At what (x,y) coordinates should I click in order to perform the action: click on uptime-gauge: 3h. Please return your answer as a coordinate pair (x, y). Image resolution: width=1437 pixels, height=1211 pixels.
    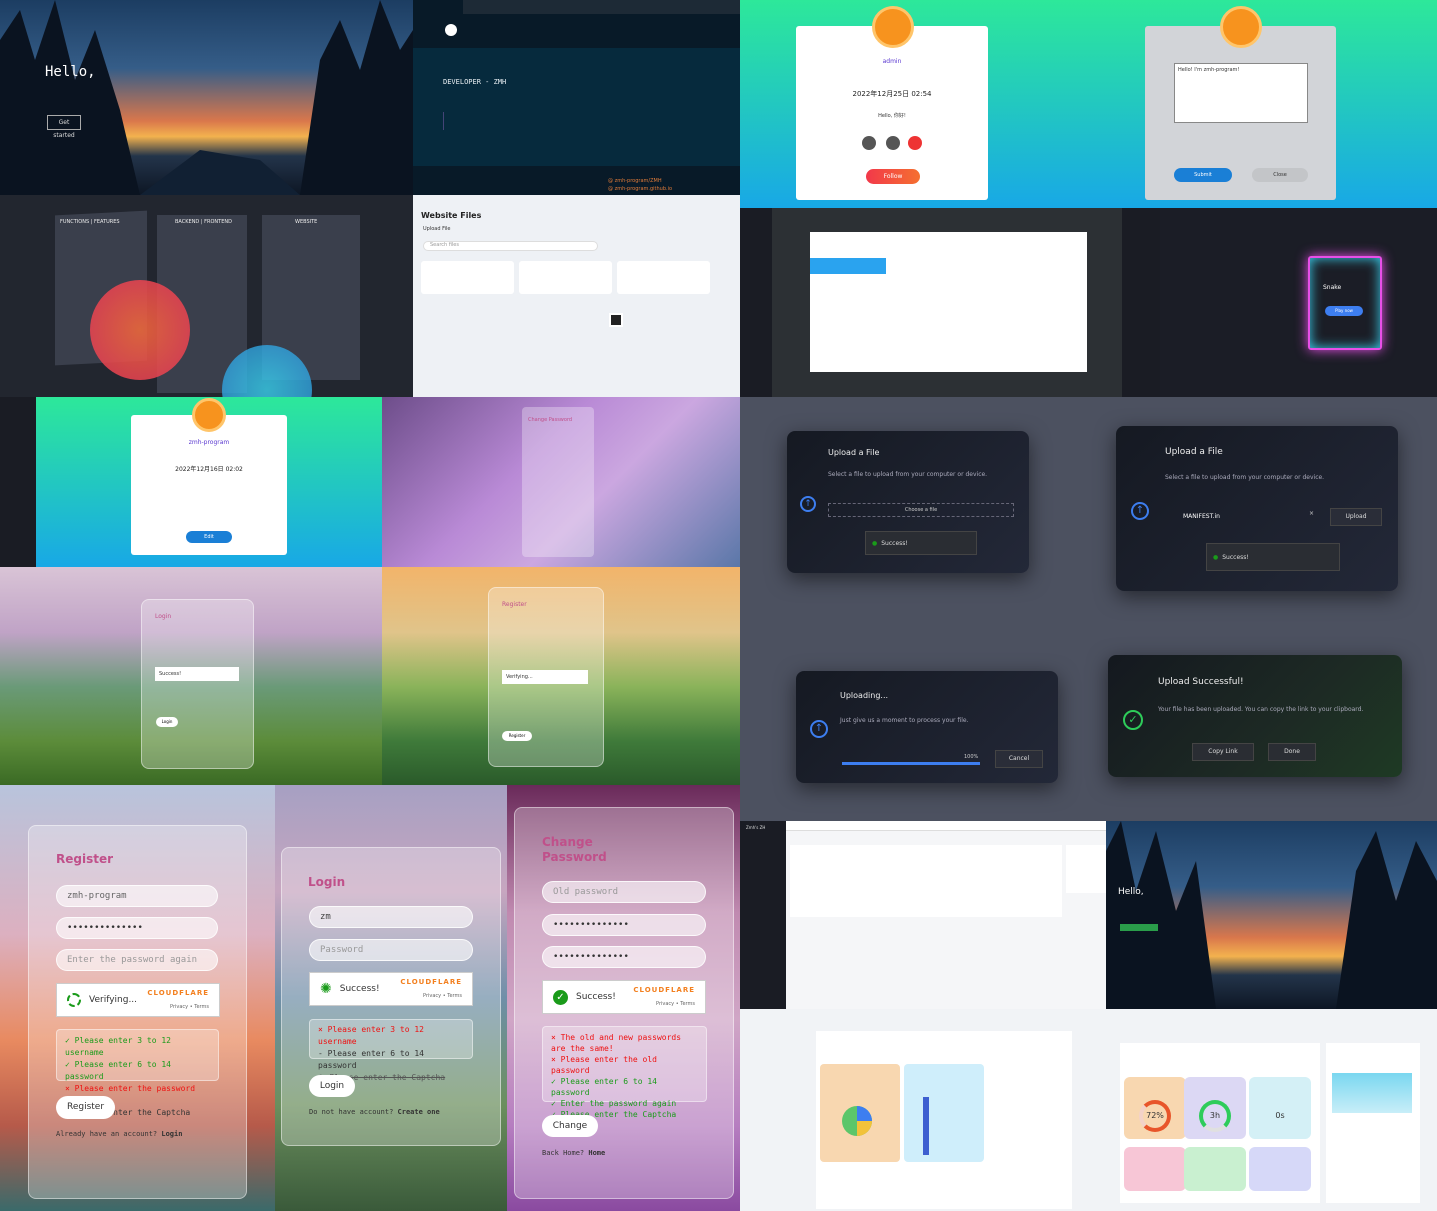
    Looking at the image, I should click on (1215, 1116).